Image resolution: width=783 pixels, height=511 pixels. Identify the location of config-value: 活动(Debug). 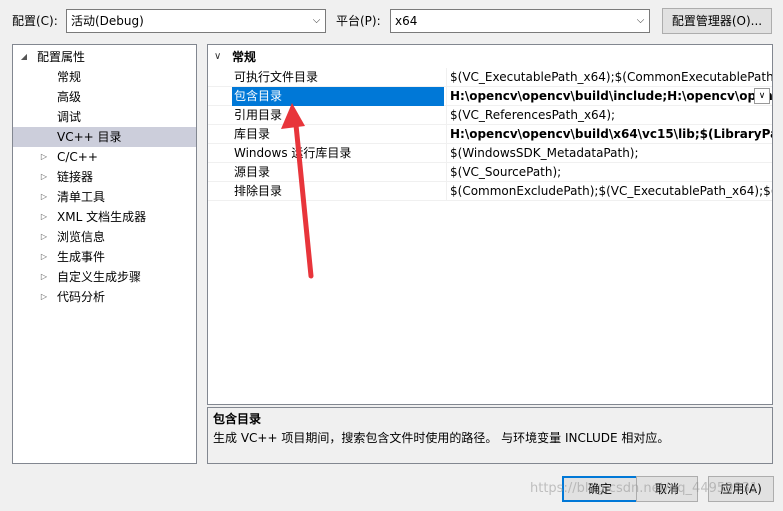
(107, 21).